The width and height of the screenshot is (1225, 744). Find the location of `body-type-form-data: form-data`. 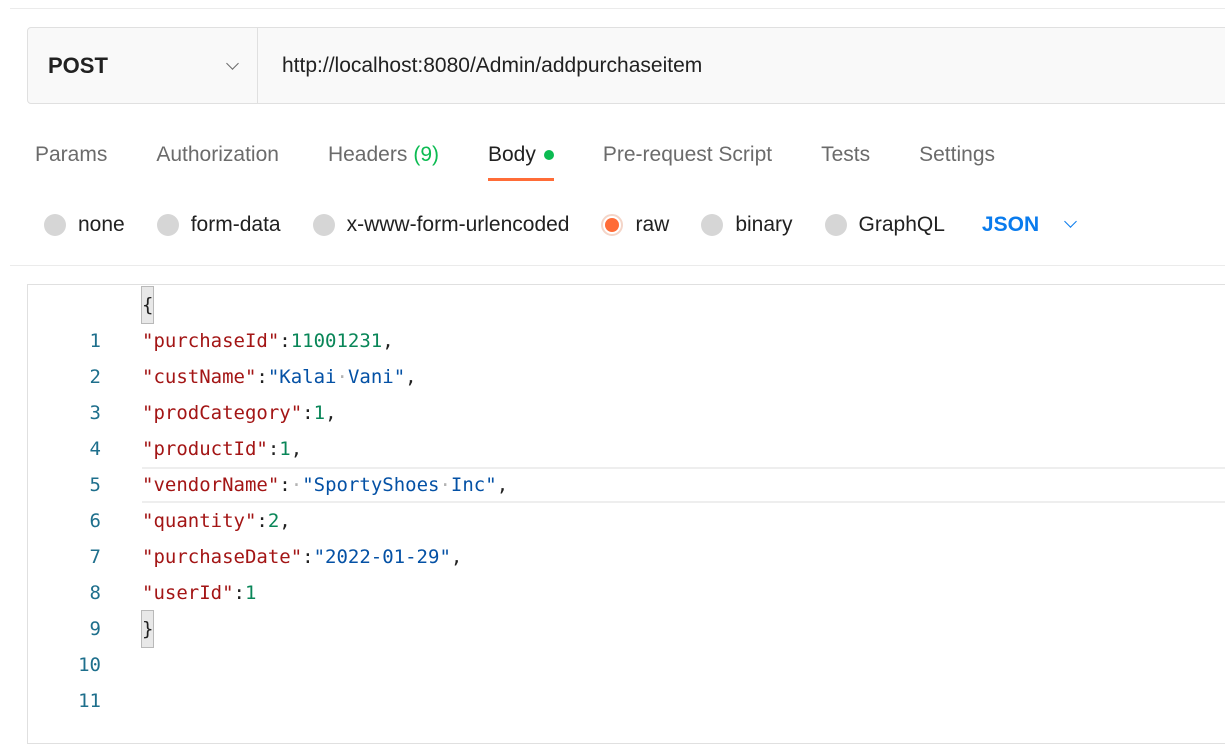

body-type-form-data: form-data is located at coordinates (218, 225).